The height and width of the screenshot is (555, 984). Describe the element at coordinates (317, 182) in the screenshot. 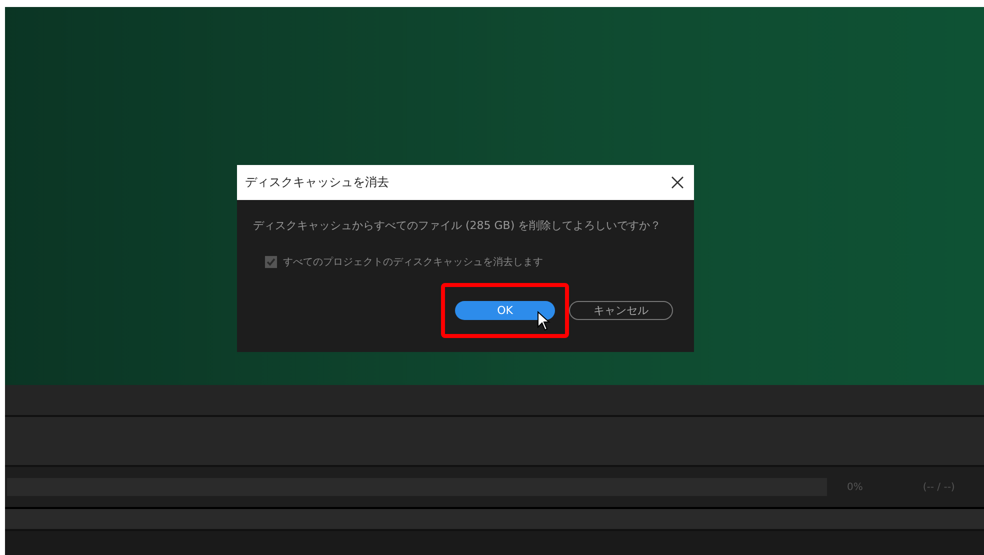

I see `dialog-title: ディスクキャッシュを消去` at that location.